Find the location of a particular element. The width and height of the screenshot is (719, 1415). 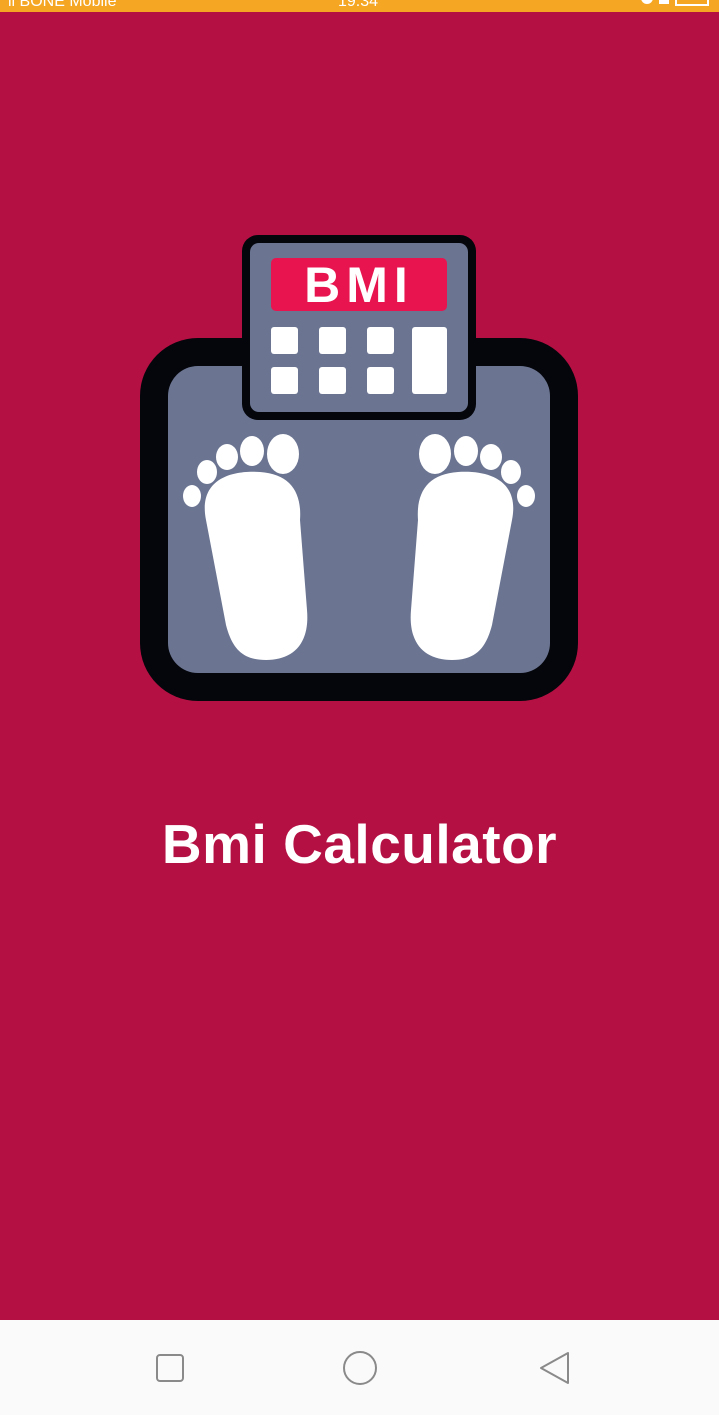

bmi-badge-text: BMI is located at coordinates (359, 285).